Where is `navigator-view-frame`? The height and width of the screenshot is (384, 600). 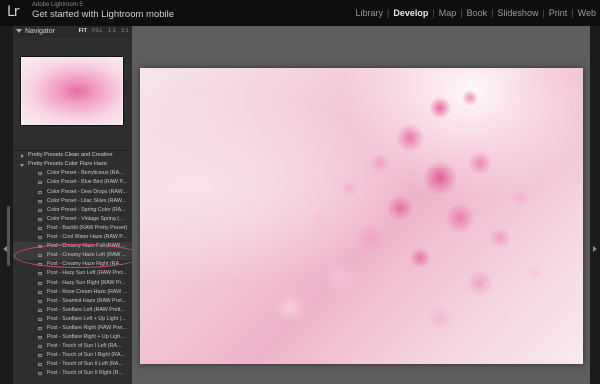
navigator-view-frame is located at coordinates (72, 91).